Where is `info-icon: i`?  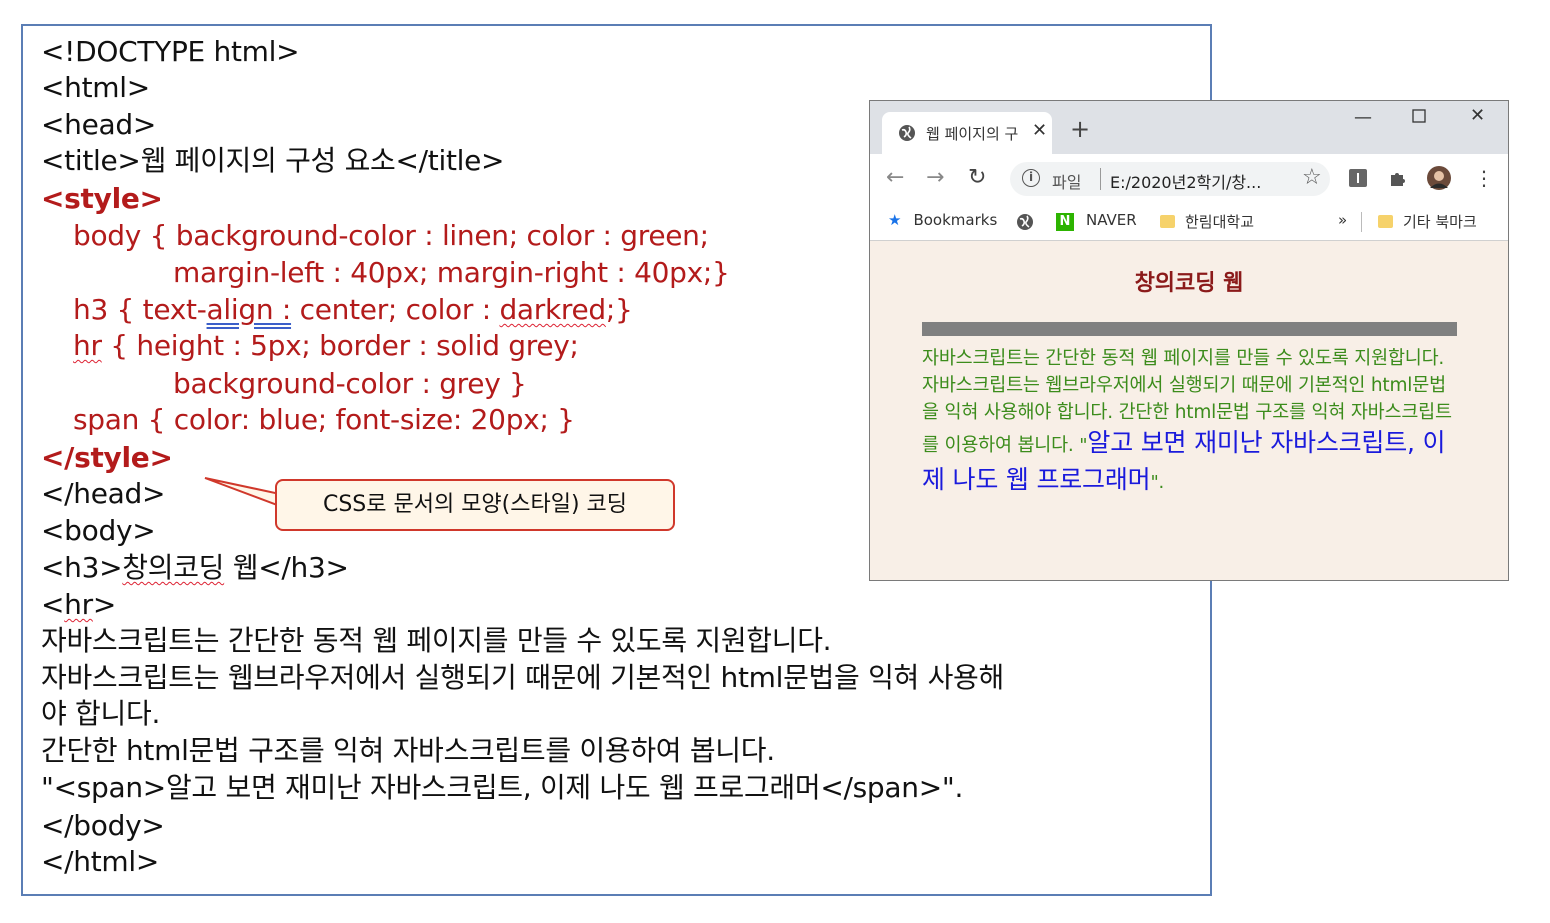
info-icon: i is located at coordinates (1031, 178).